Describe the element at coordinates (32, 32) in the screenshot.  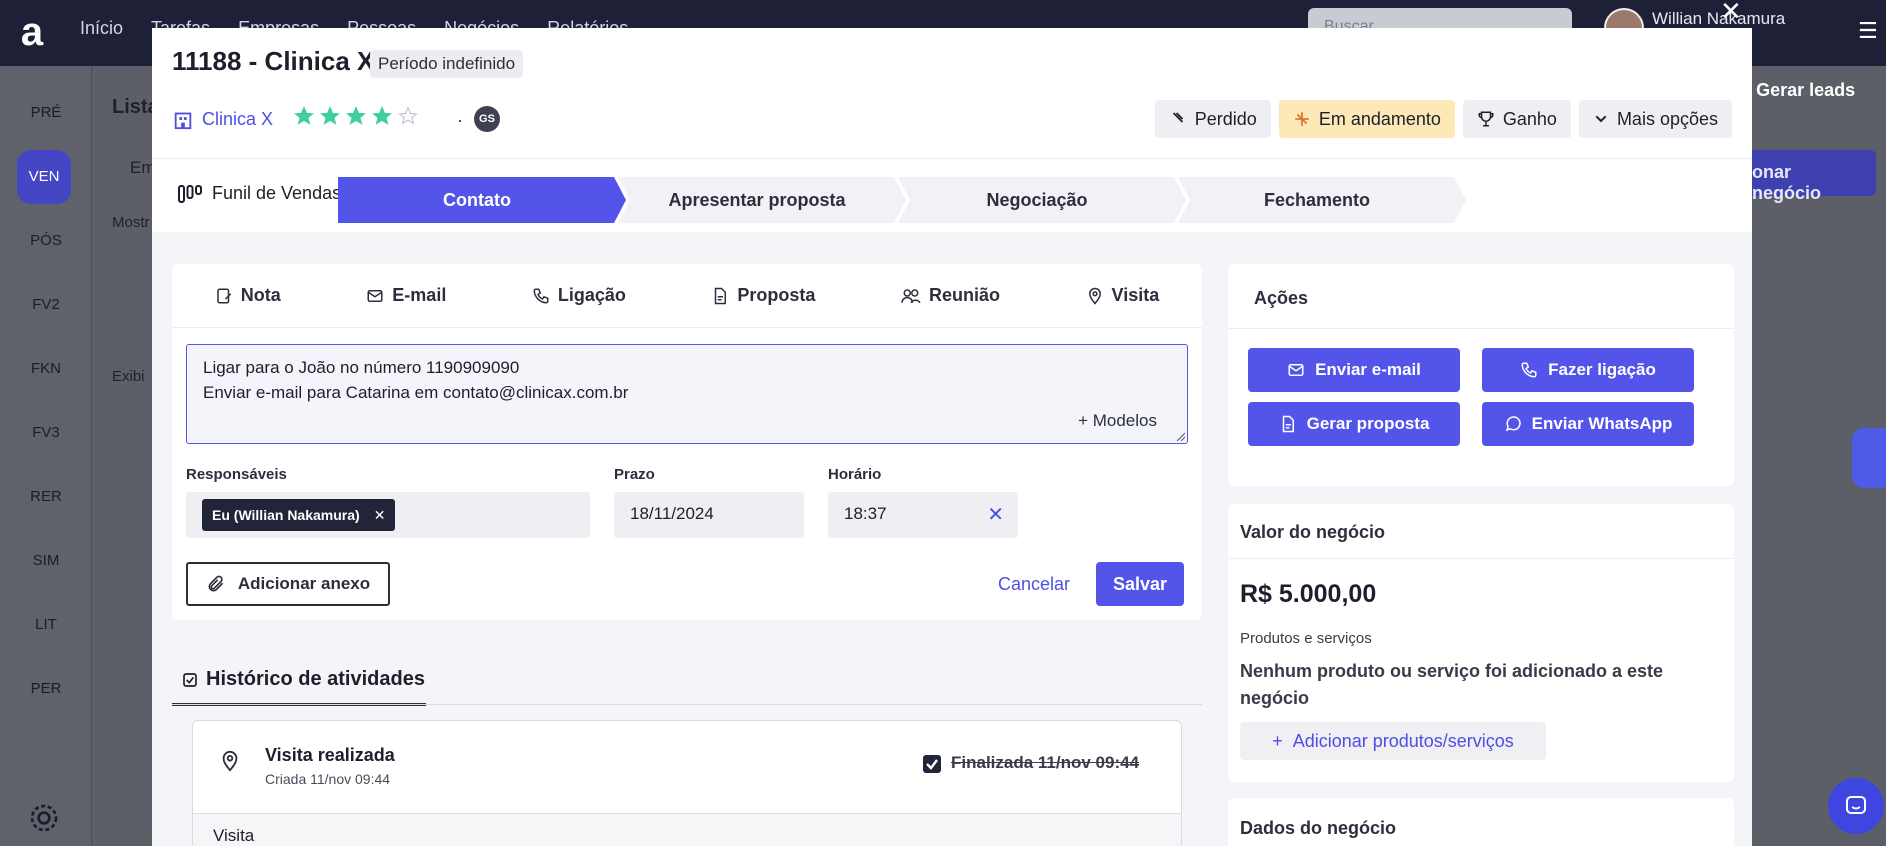
I see `app-logo: a` at that location.